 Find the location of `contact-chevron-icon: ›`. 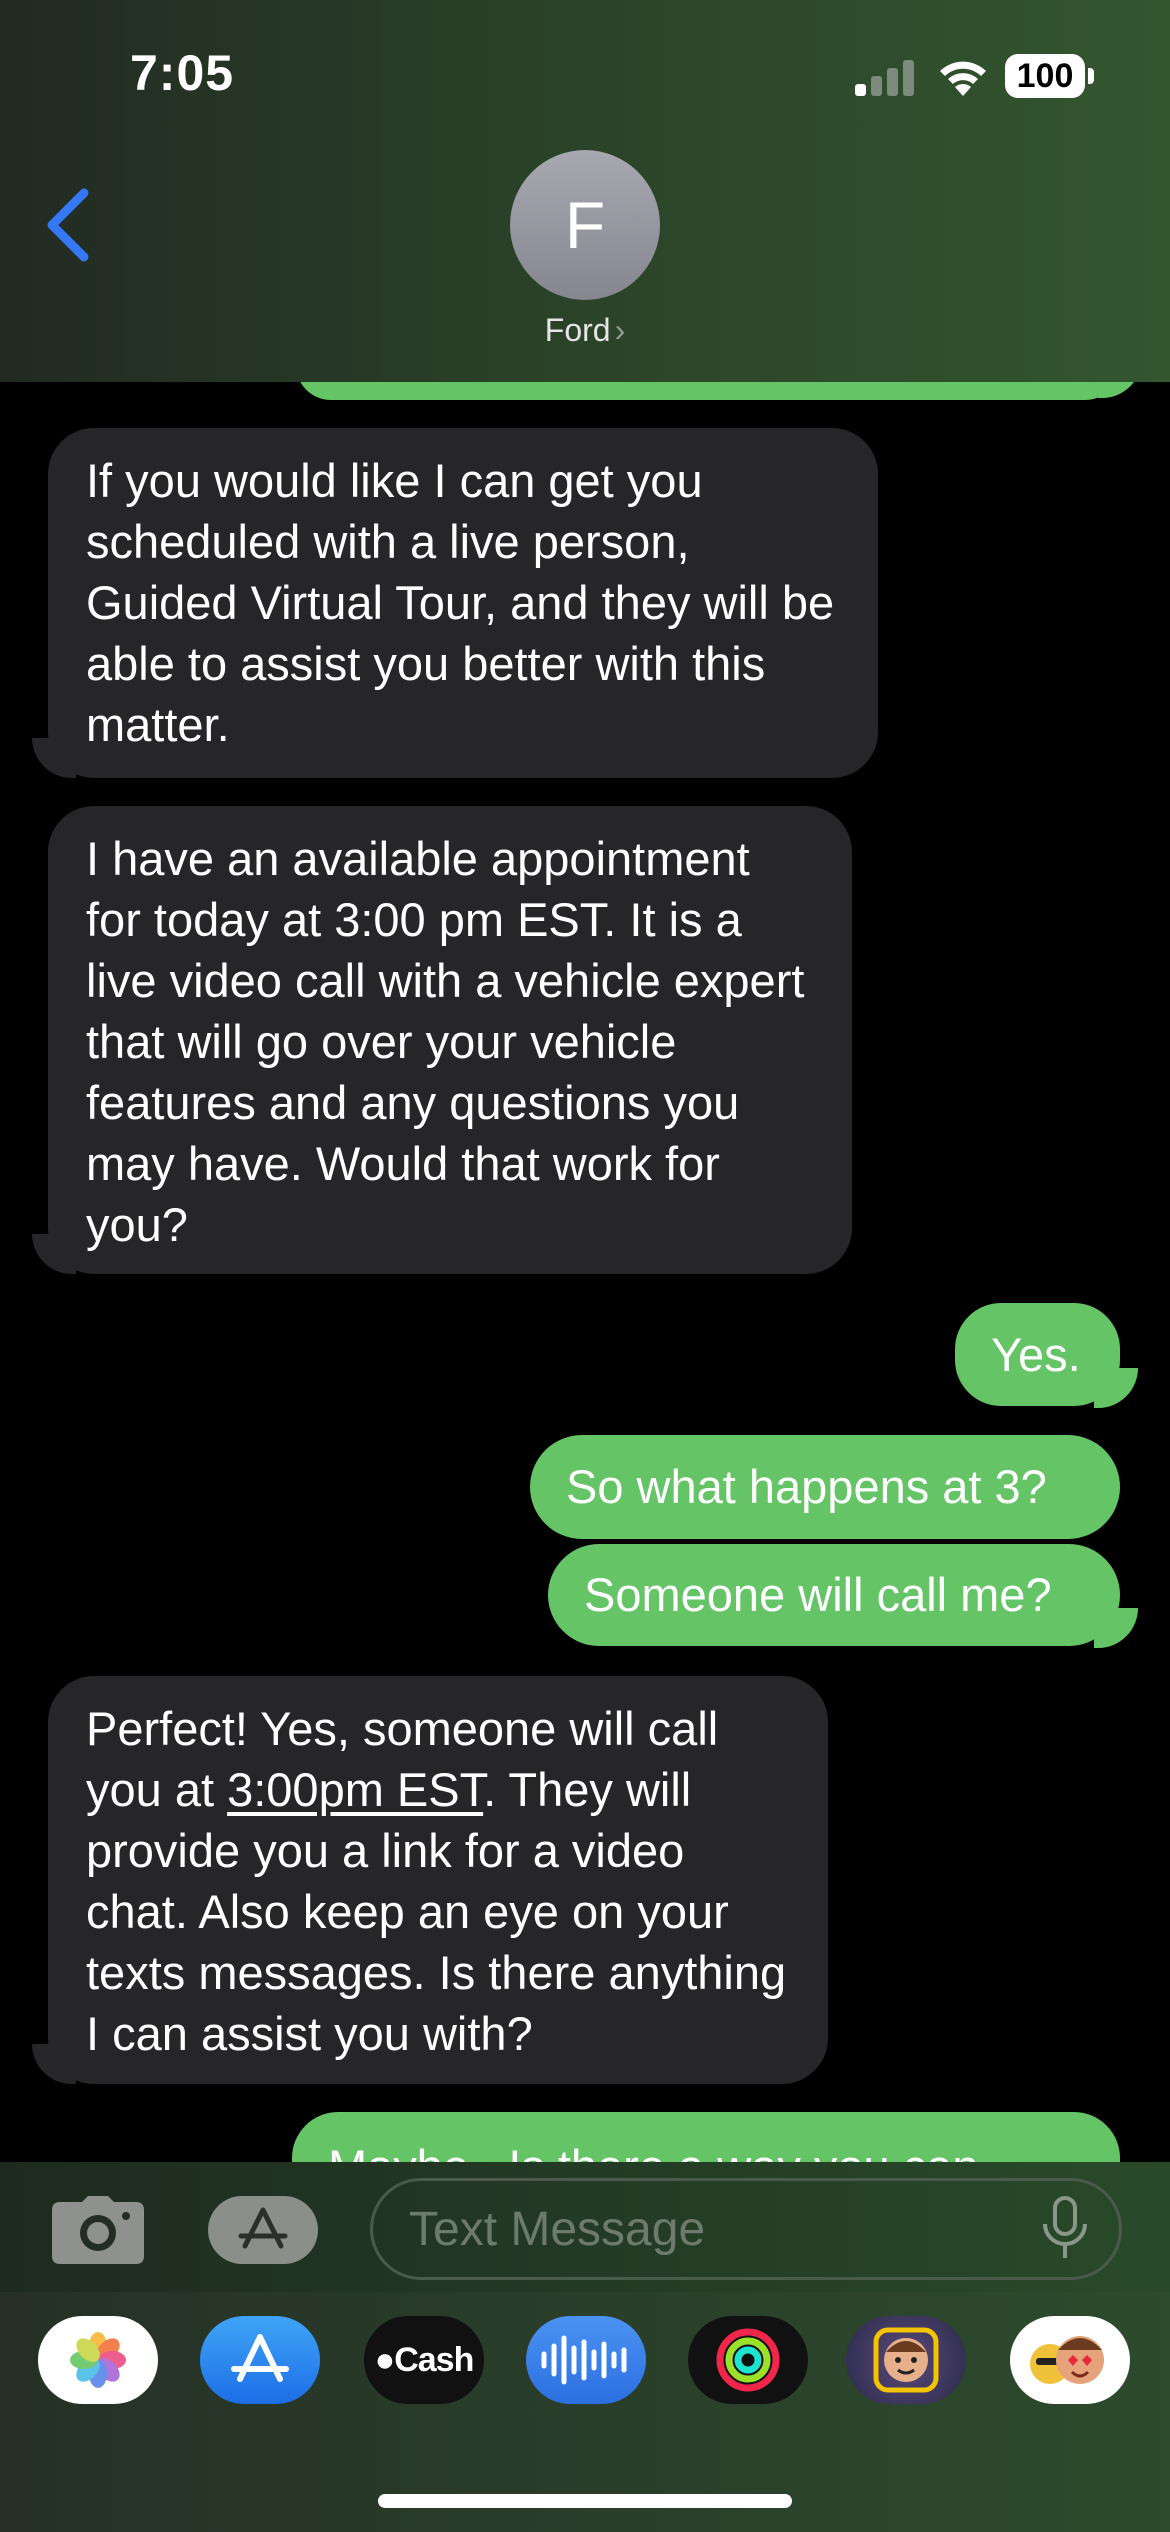

contact-chevron-icon: › is located at coordinates (620, 330).